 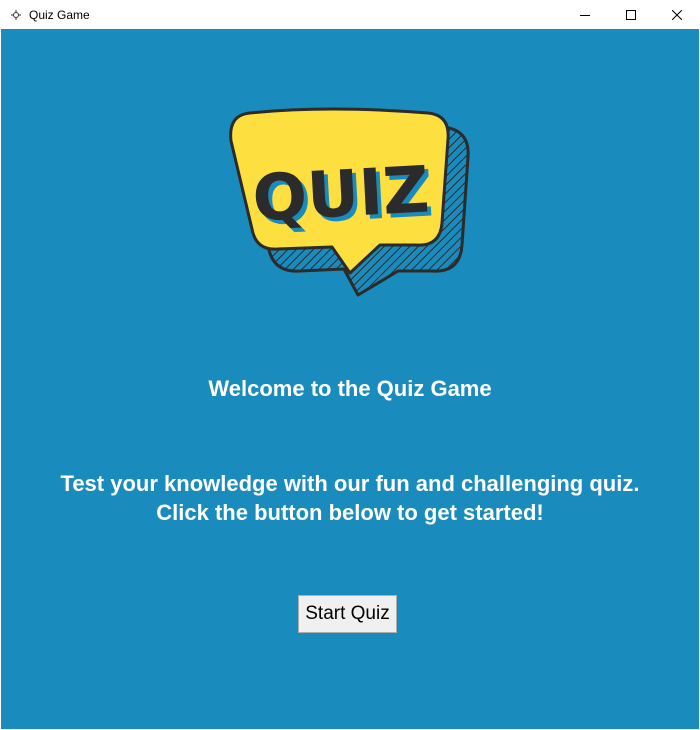 What do you see at coordinates (350, 388) in the screenshot?
I see `welcome-heading: Welcome to the Quiz Game` at bounding box center [350, 388].